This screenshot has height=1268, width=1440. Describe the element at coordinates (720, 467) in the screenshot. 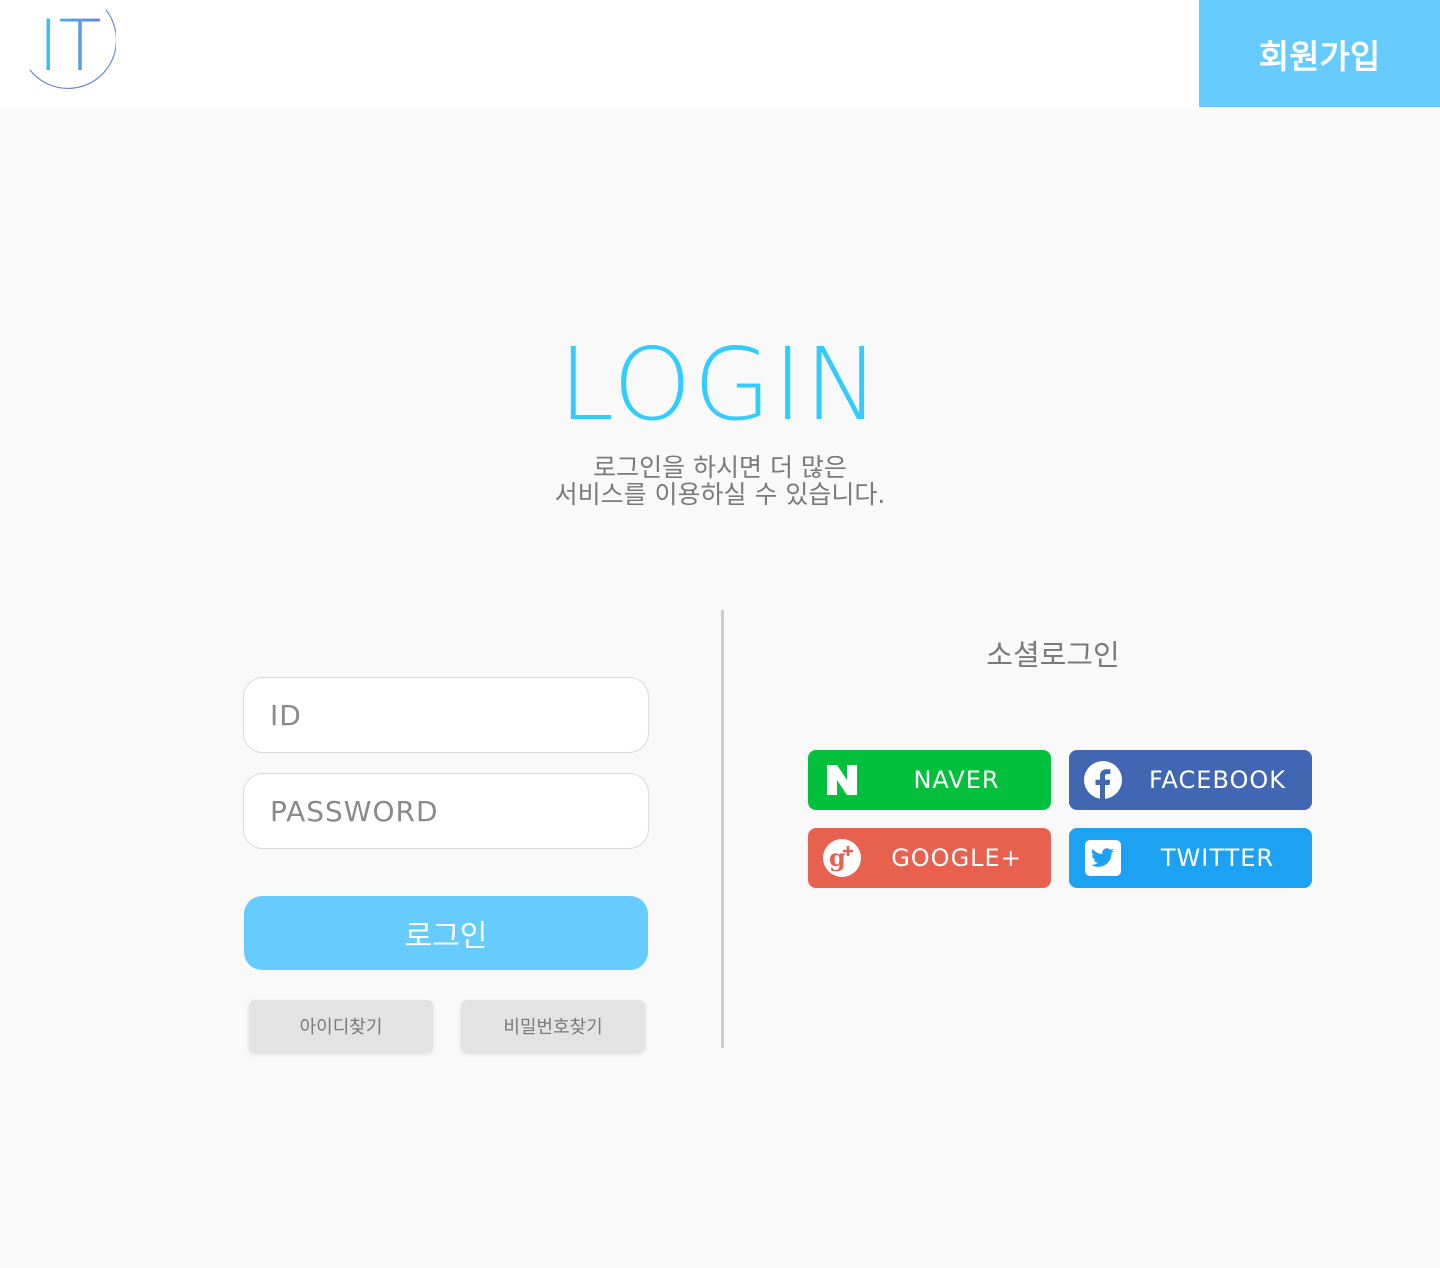

I see `subtitle-line-1: 로그인을 하시면 더 많은` at that location.